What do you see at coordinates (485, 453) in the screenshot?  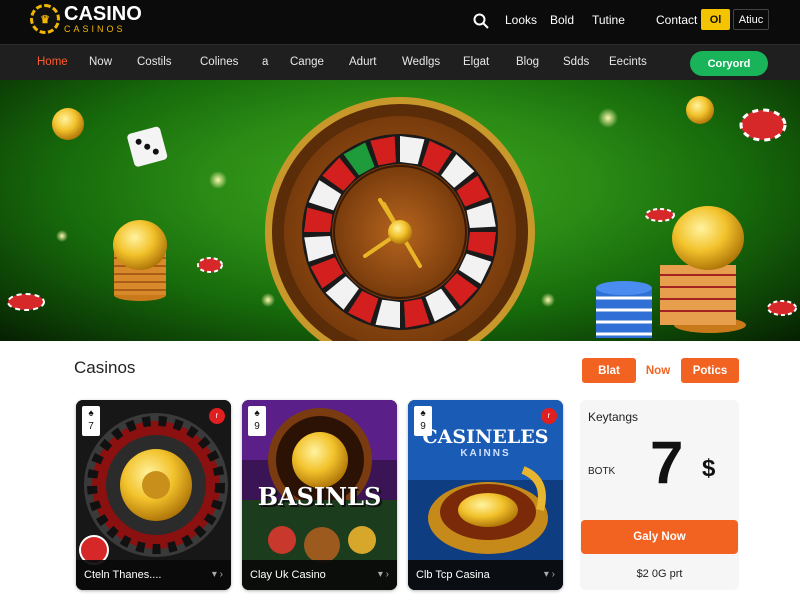 I see `card-banner-subtitle: KAINNS` at bounding box center [485, 453].